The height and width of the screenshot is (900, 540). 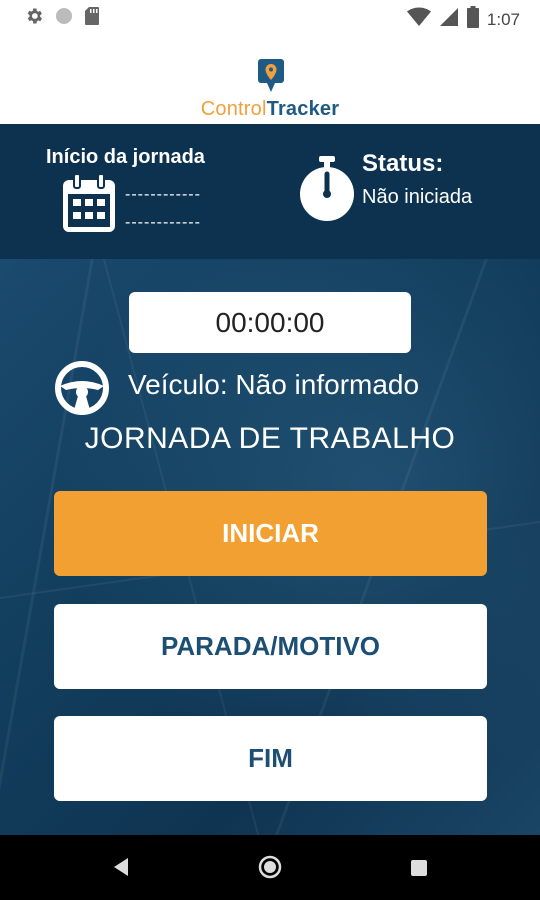 I want to click on settings-icon, so click(x=34, y=18).